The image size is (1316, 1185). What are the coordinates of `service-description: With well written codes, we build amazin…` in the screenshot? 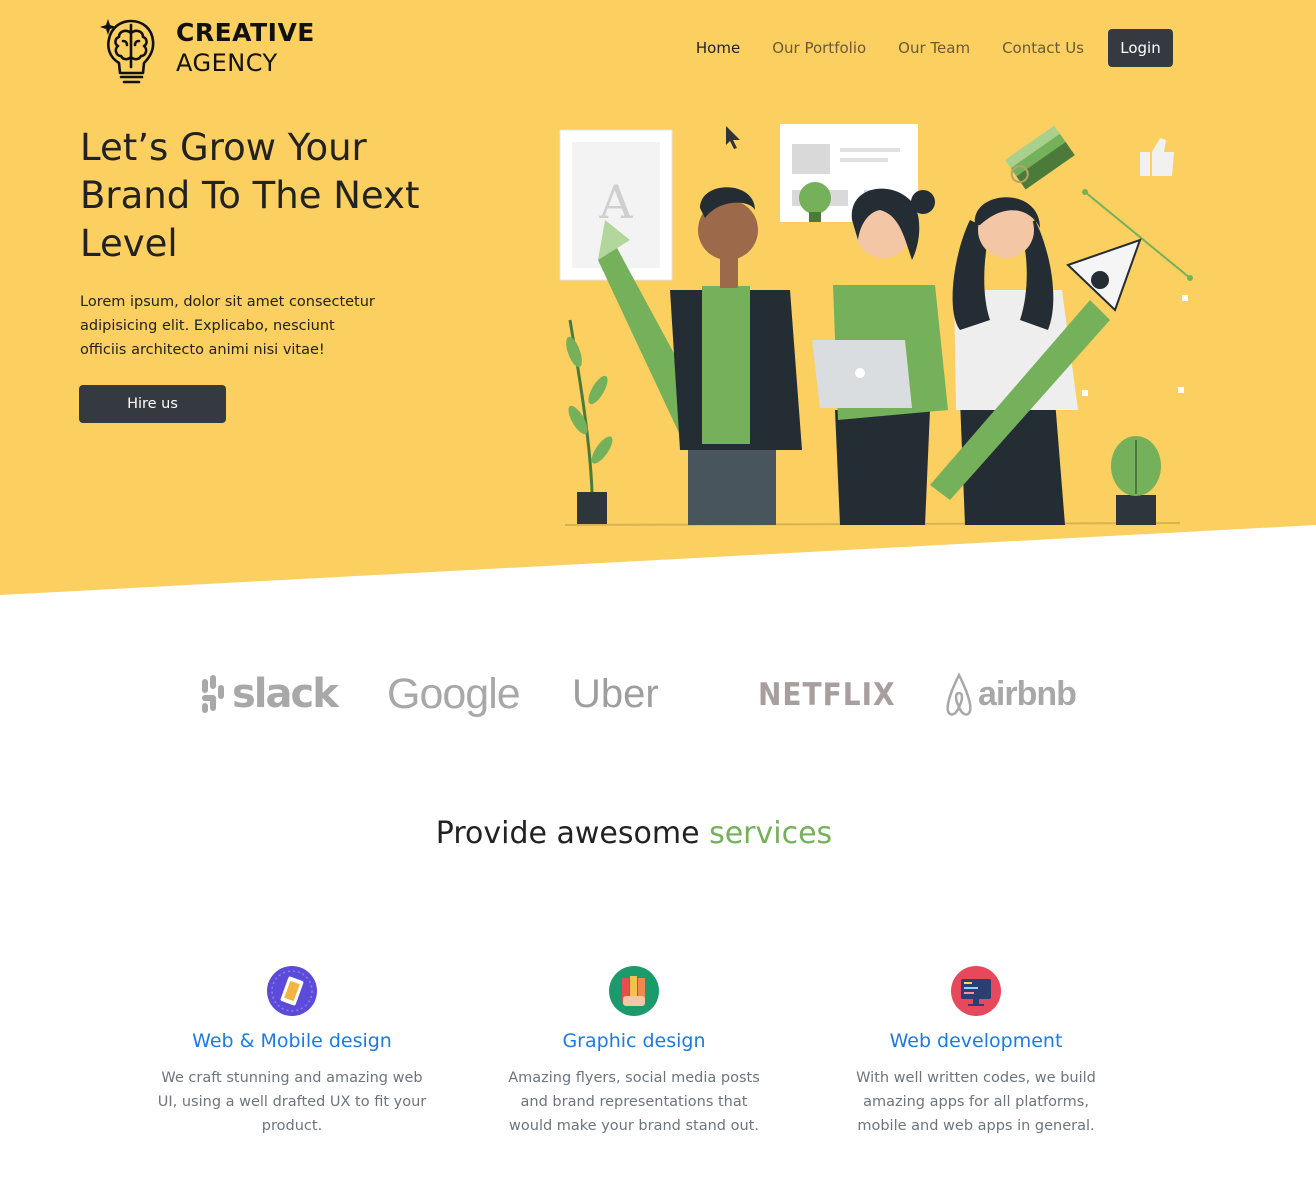 It's located at (976, 1102).